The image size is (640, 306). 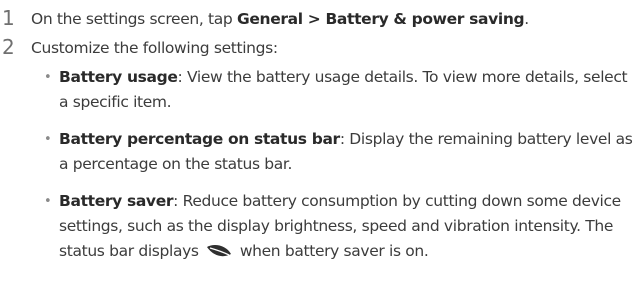 What do you see at coordinates (425, 19) in the screenshot?
I see `menu-path-battery: Battery & power saving` at bounding box center [425, 19].